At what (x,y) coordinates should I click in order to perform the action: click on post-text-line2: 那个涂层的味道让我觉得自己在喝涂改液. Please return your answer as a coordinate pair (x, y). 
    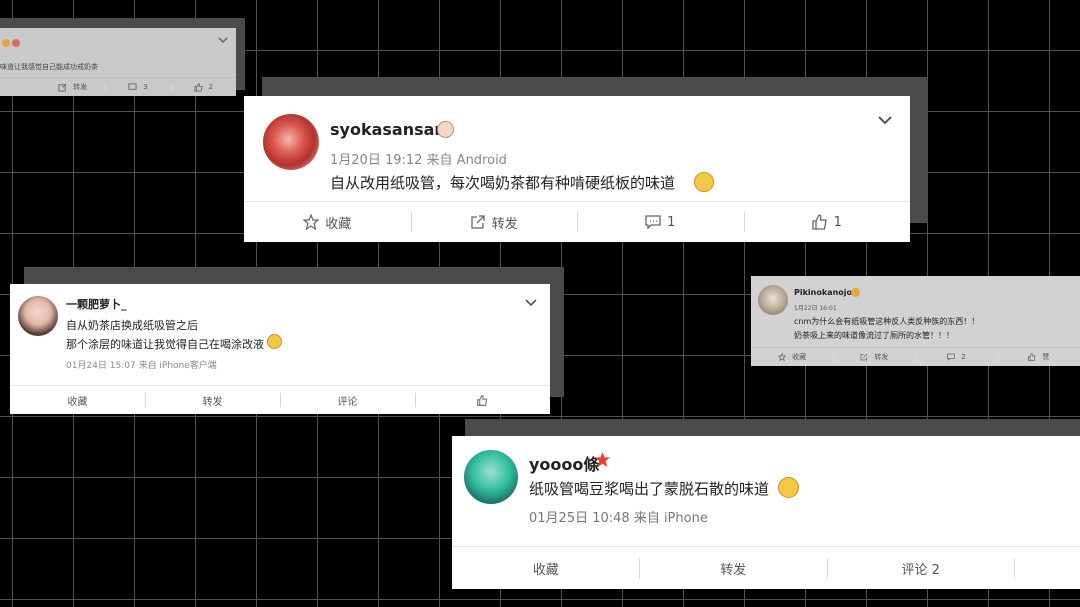
    Looking at the image, I should click on (165, 344).